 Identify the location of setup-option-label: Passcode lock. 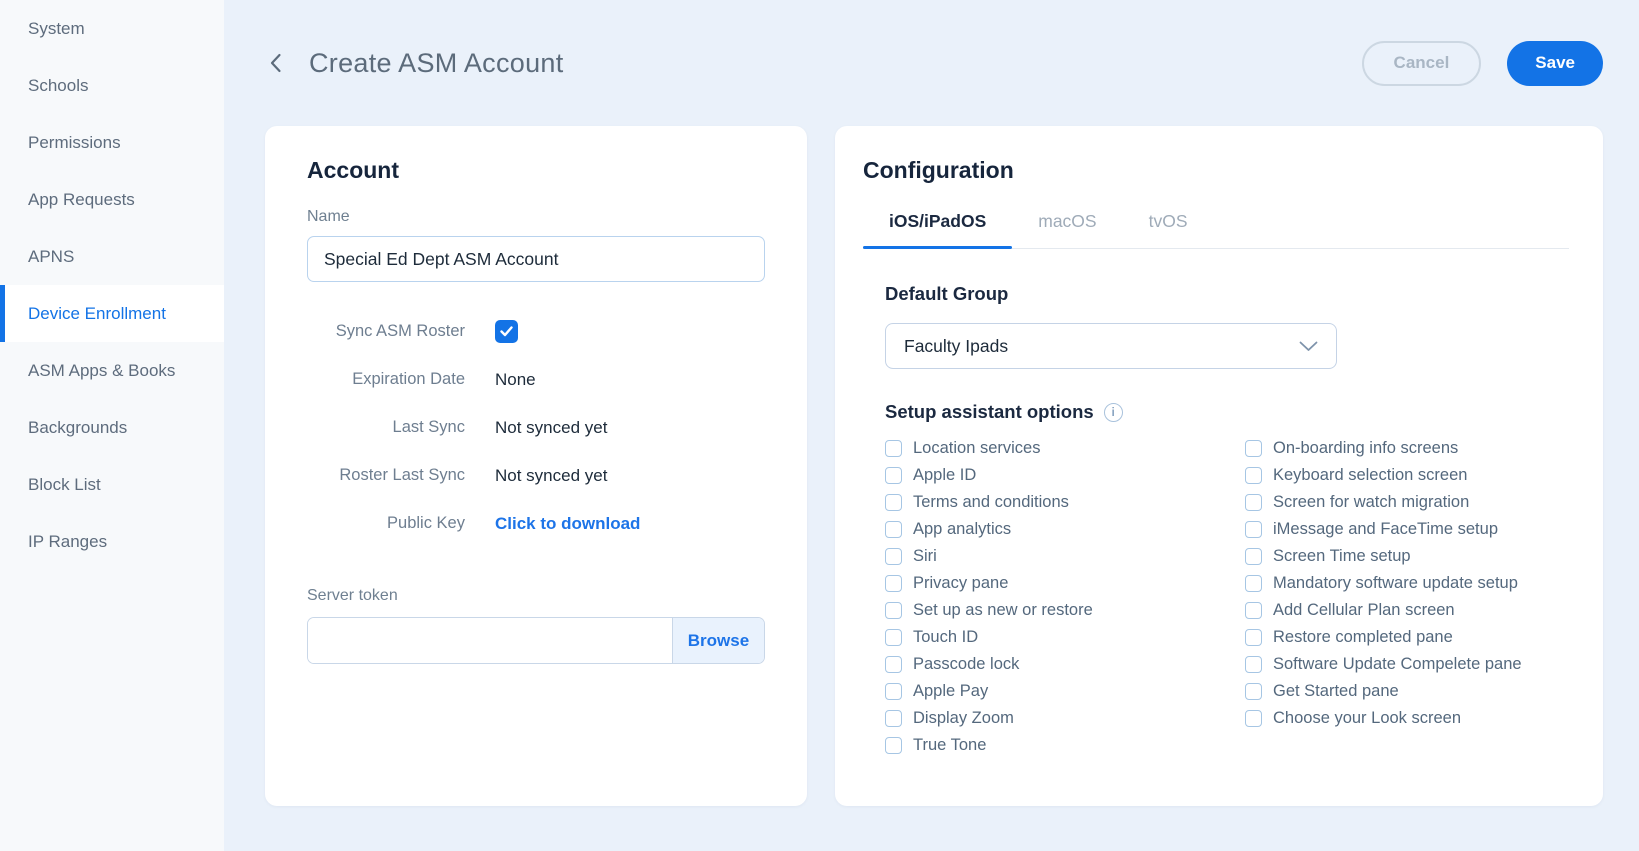
(966, 664).